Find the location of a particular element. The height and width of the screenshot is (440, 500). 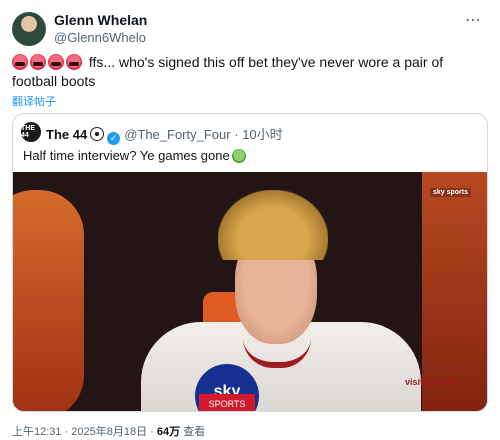

football-icon is located at coordinates (97, 134).